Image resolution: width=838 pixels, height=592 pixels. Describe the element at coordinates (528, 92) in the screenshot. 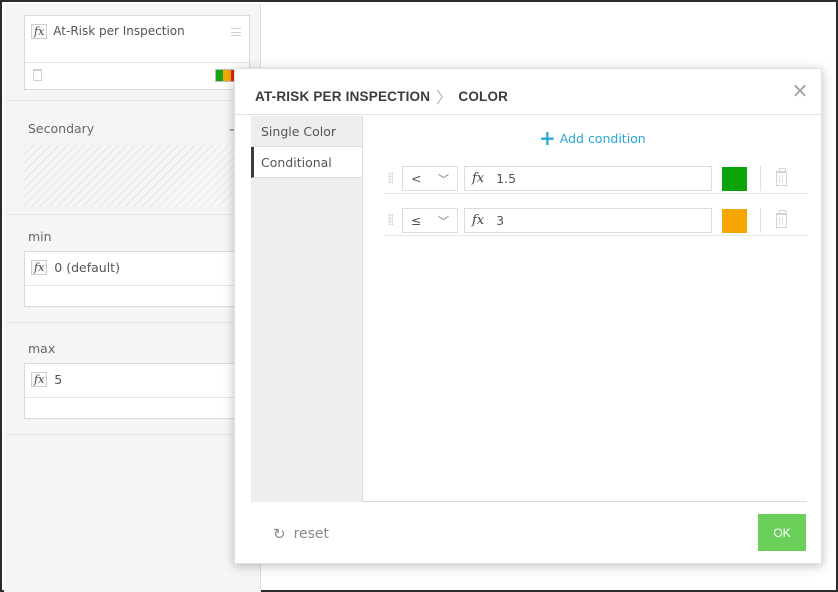

I see `dialog-header: AT-RISK PER INSPECTION 〉 COLOR ×` at that location.